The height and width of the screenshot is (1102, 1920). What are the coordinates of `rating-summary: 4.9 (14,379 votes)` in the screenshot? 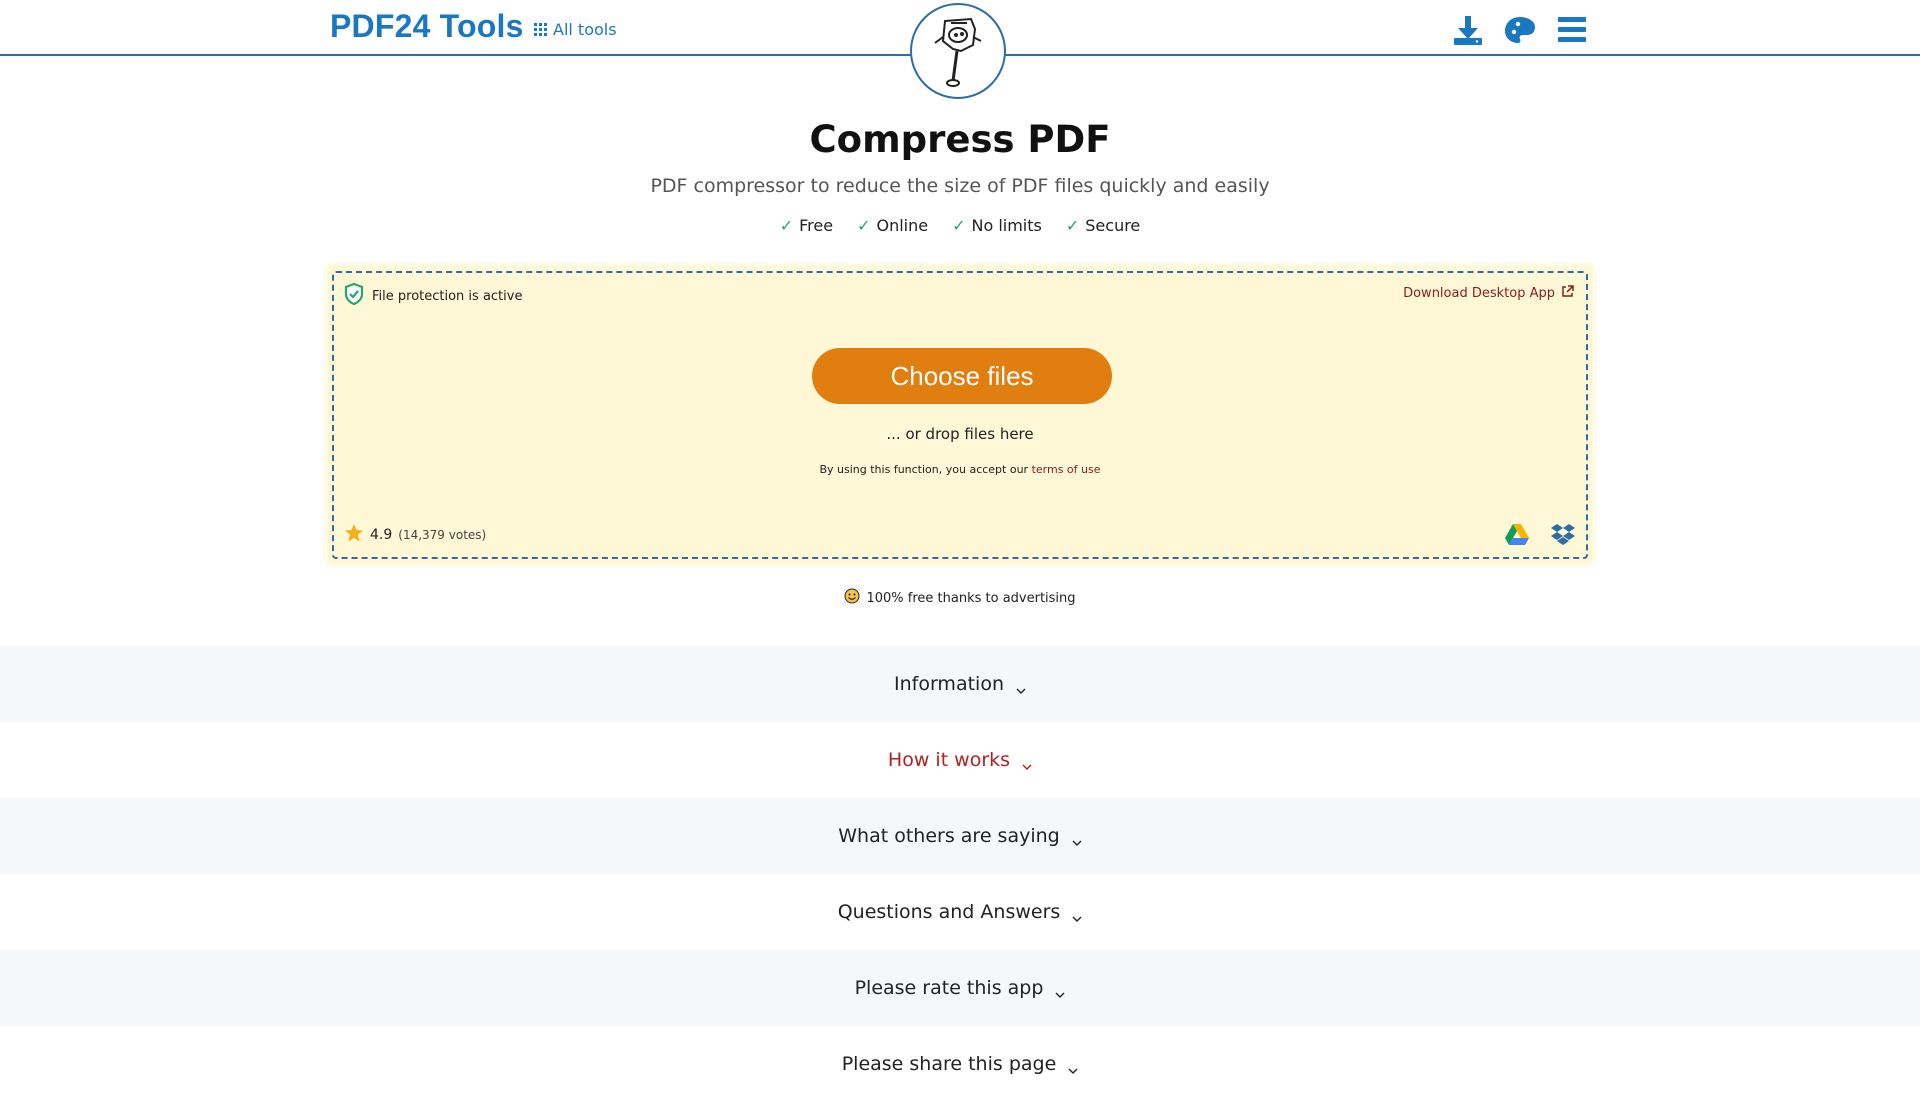 It's located at (415, 535).